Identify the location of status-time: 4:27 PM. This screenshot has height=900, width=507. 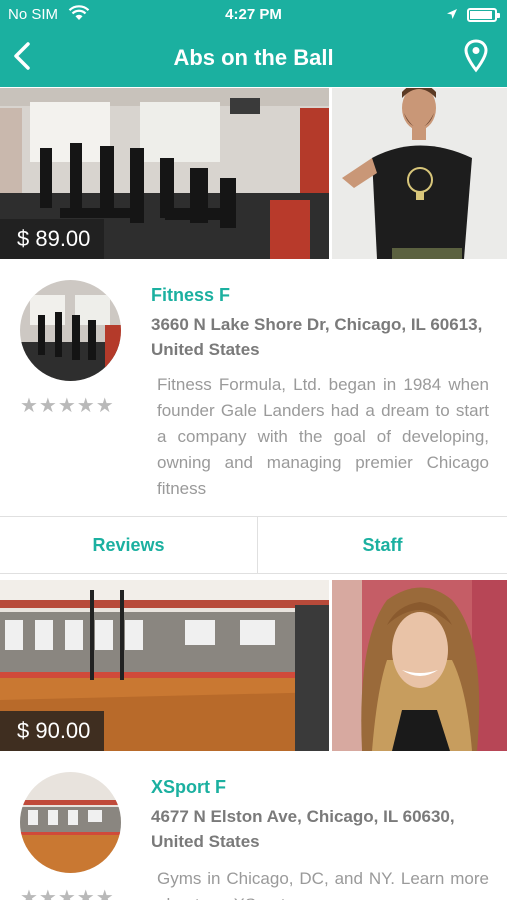
(253, 14).